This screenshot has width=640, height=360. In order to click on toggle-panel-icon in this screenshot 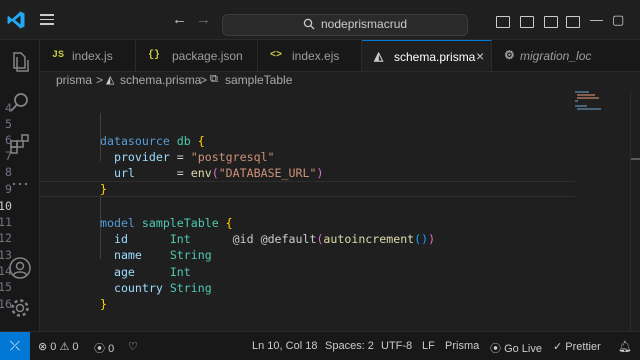, I will do `click(527, 22)`.